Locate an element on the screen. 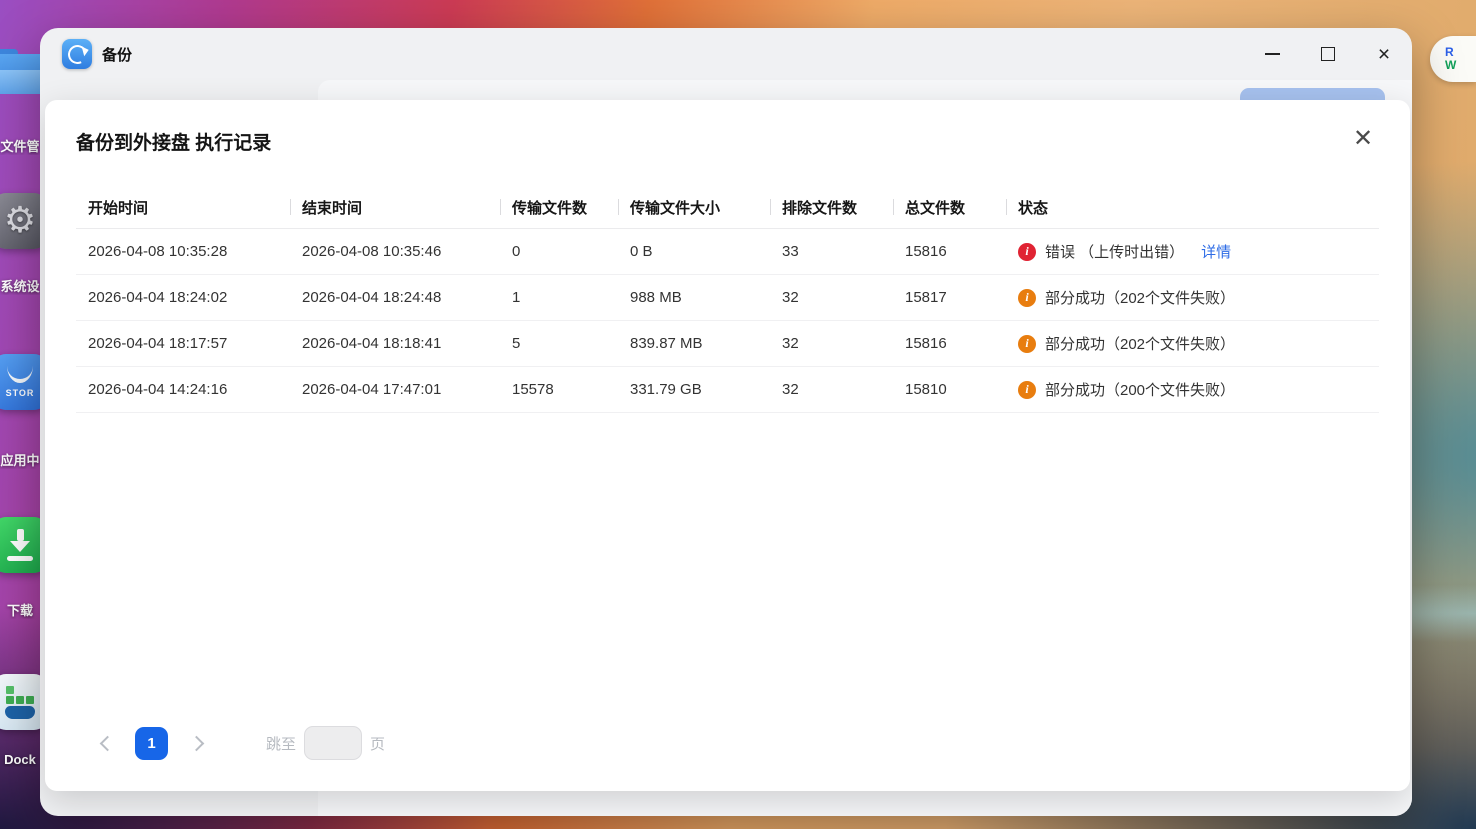  cell-status: i 部分成功（200个文件失败） is located at coordinates (1192, 389).